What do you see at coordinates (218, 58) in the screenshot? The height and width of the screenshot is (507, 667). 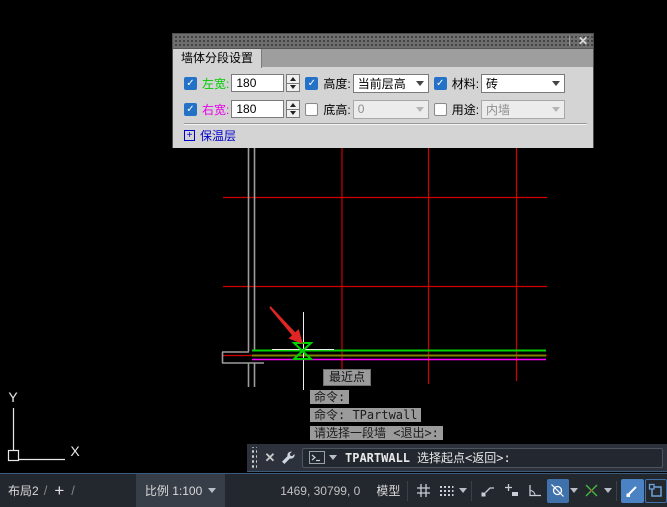 I see `dialog-title-tab: 墙体分段设置` at bounding box center [218, 58].